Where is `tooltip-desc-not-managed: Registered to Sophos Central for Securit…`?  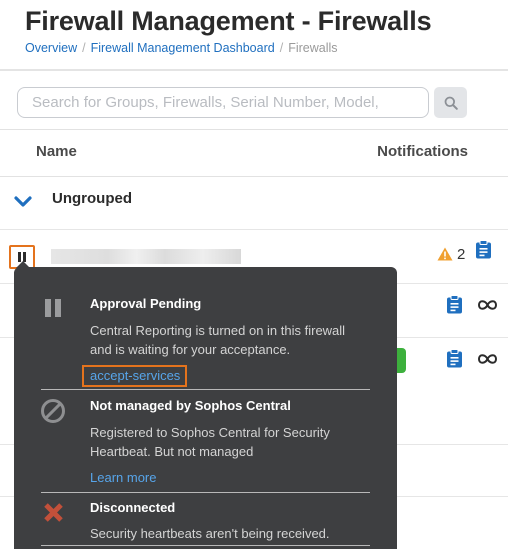 tooltip-desc-not-managed: Registered to Sophos Central for Securit… is located at coordinates (210, 442).